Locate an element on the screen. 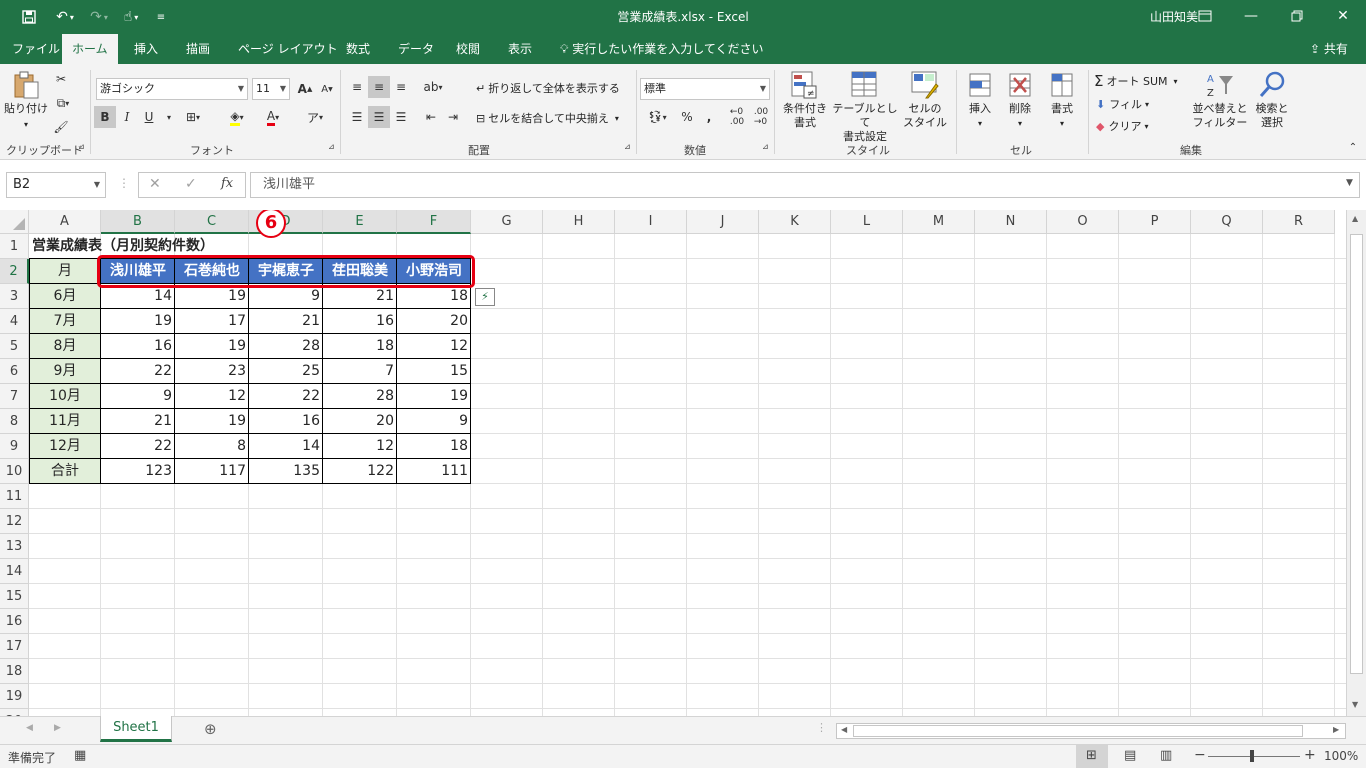  tab-review: 校閲 is located at coordinates (468, 49).